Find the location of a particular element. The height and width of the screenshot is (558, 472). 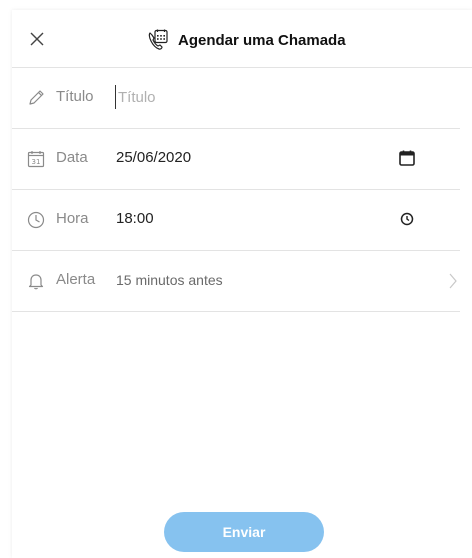

send-button: Enviar is located at coordinates (244, 532).